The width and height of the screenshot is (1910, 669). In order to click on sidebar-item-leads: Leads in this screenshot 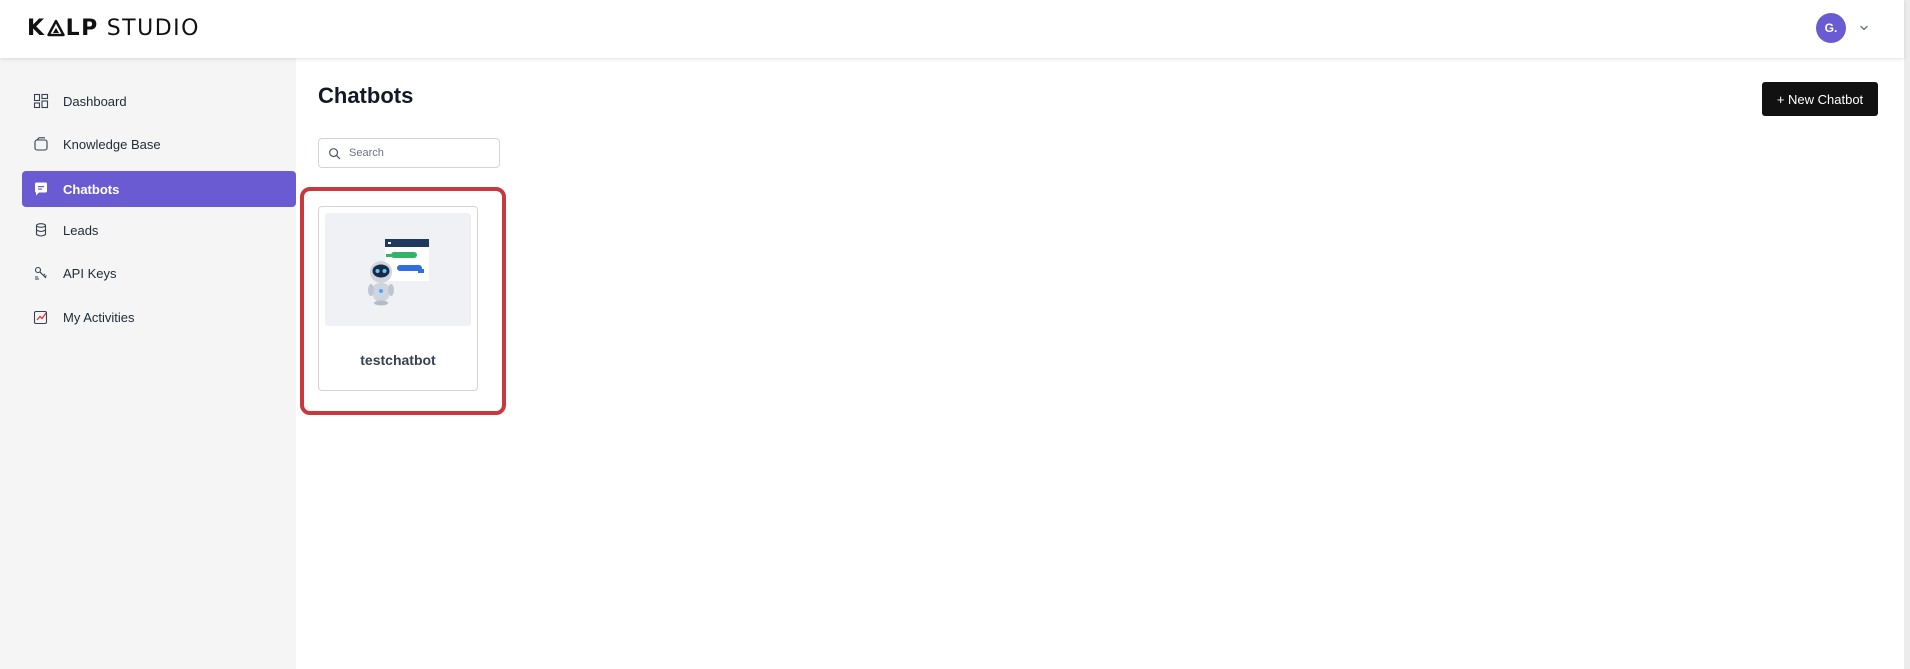, I will do `click(159, 230)`.